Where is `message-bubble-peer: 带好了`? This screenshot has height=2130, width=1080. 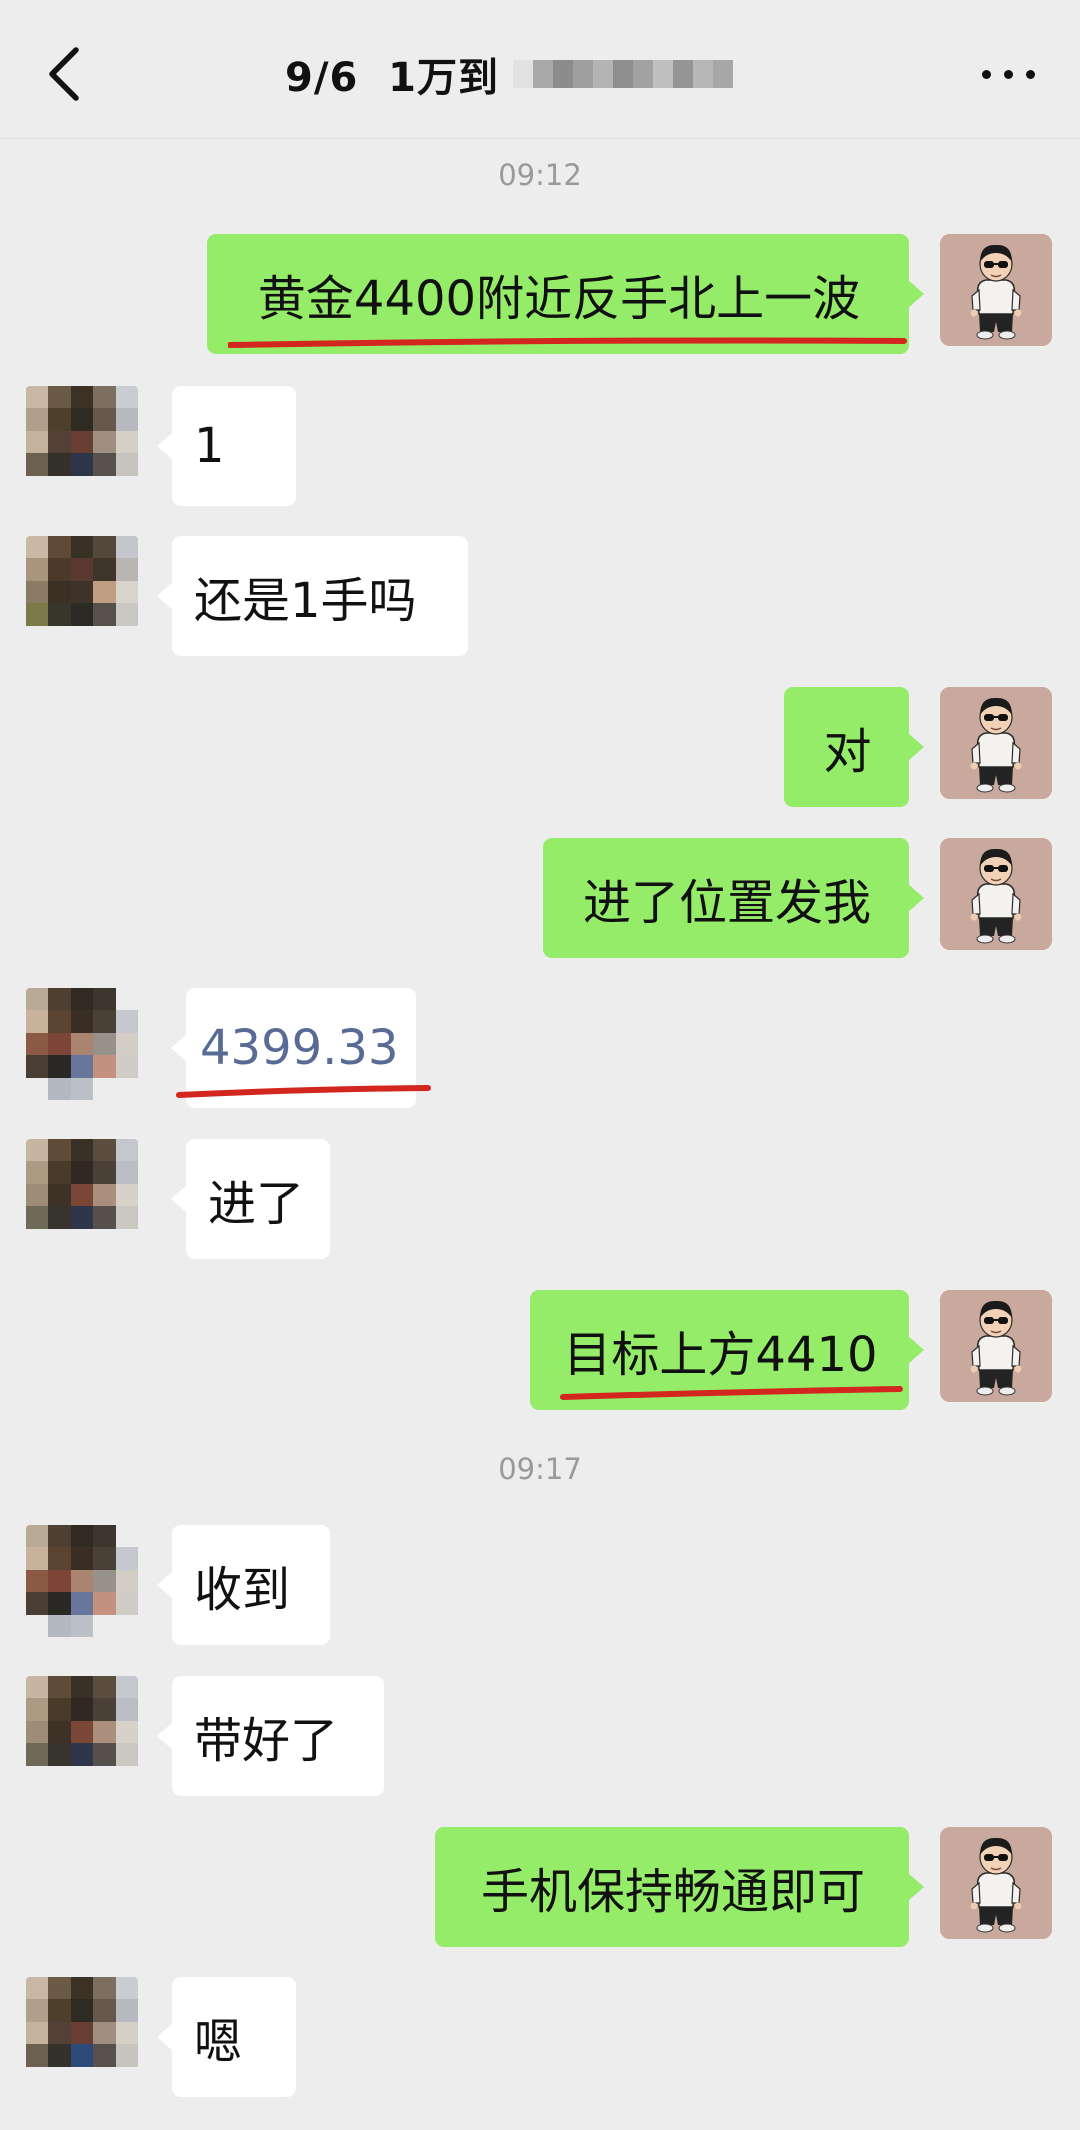 message-bubble-peer: 带好了 is located at coordinates (270, 1736).